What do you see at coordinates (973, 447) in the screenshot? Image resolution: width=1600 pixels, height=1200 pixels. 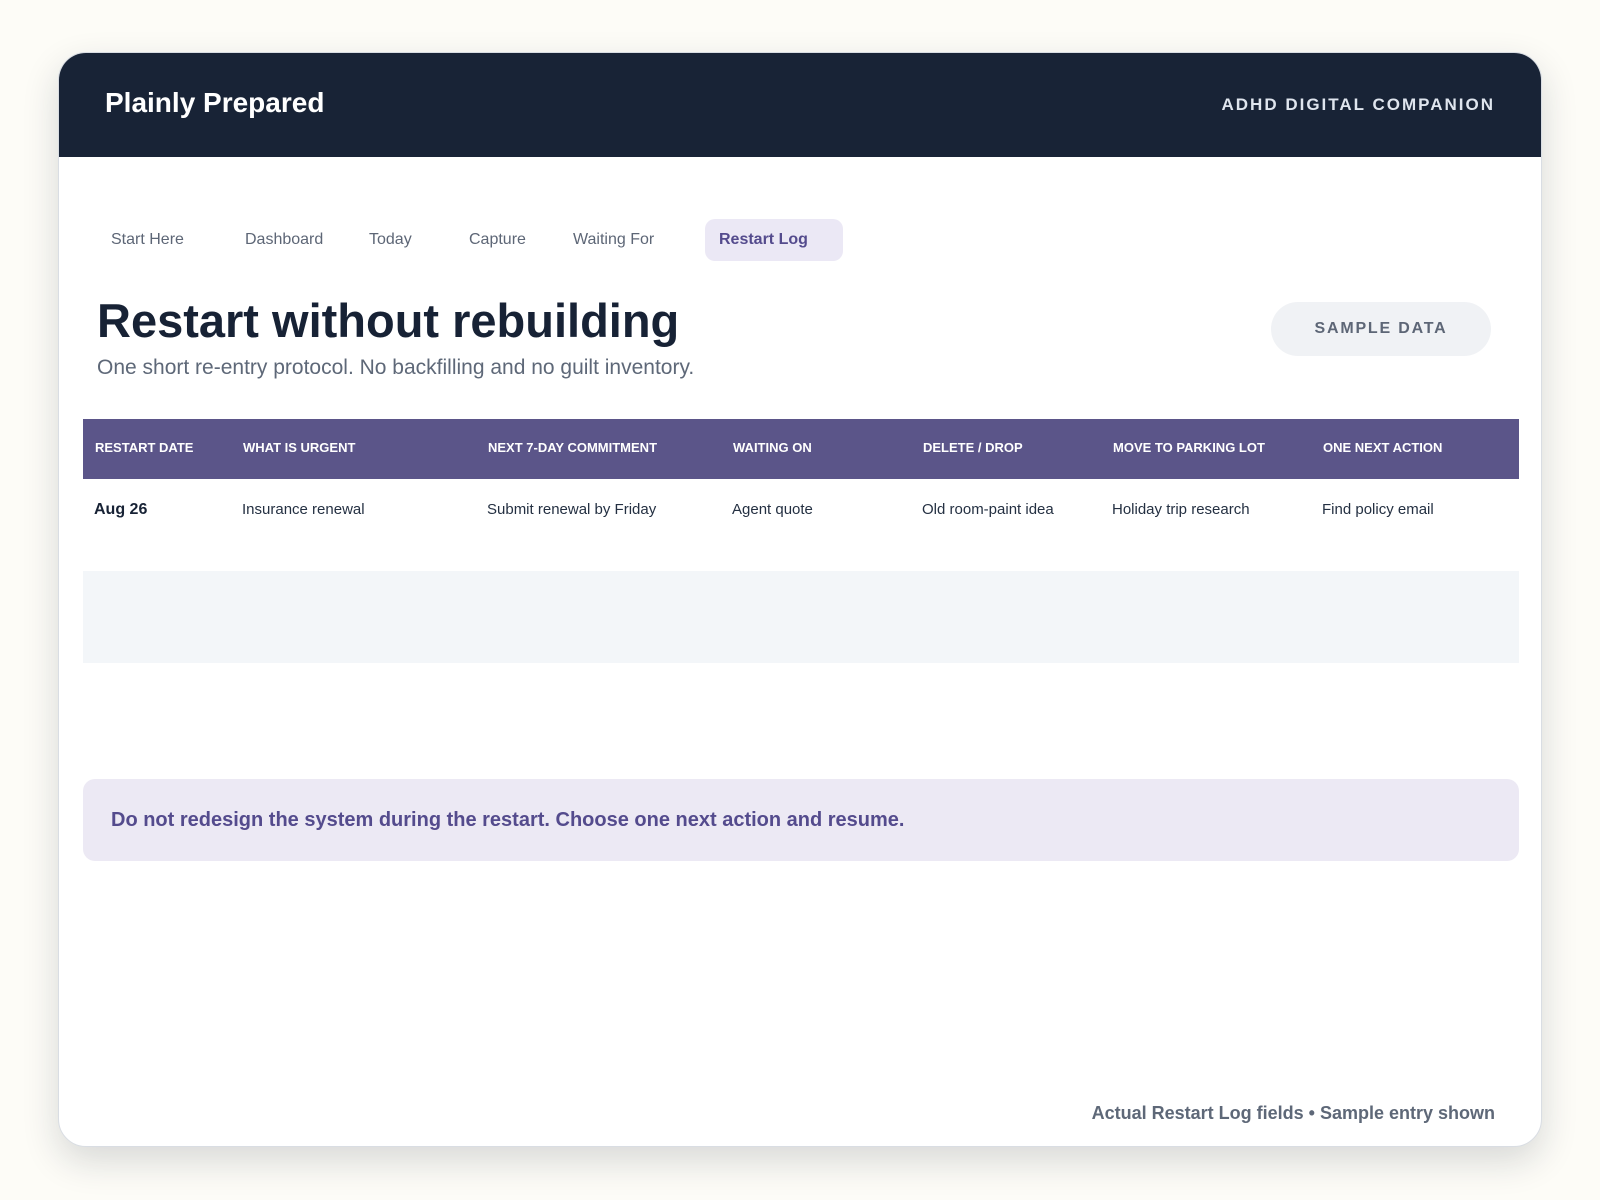 I see `column-header-delete-drop: DELETE / DROP` at bounding box center [973, 447].